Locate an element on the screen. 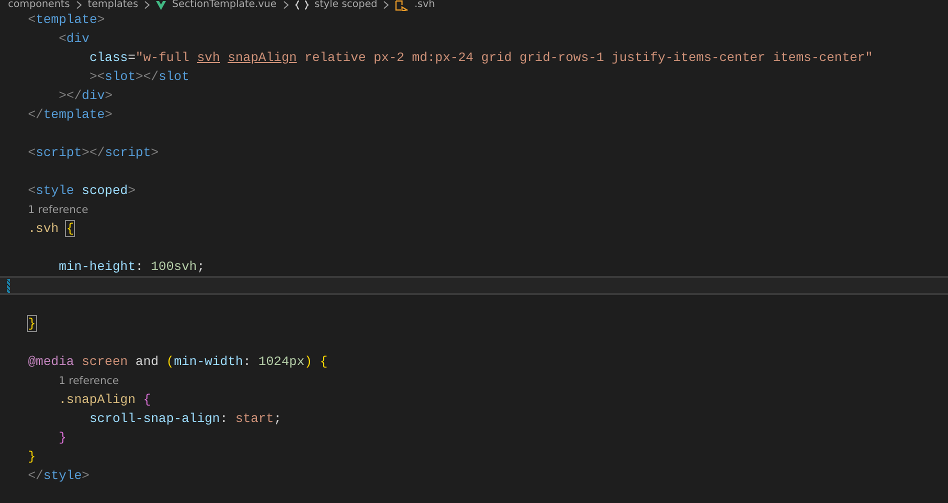 The width and height of the screenshot is (948, 503). v-shape-icon is located at coordinates (161, 5).